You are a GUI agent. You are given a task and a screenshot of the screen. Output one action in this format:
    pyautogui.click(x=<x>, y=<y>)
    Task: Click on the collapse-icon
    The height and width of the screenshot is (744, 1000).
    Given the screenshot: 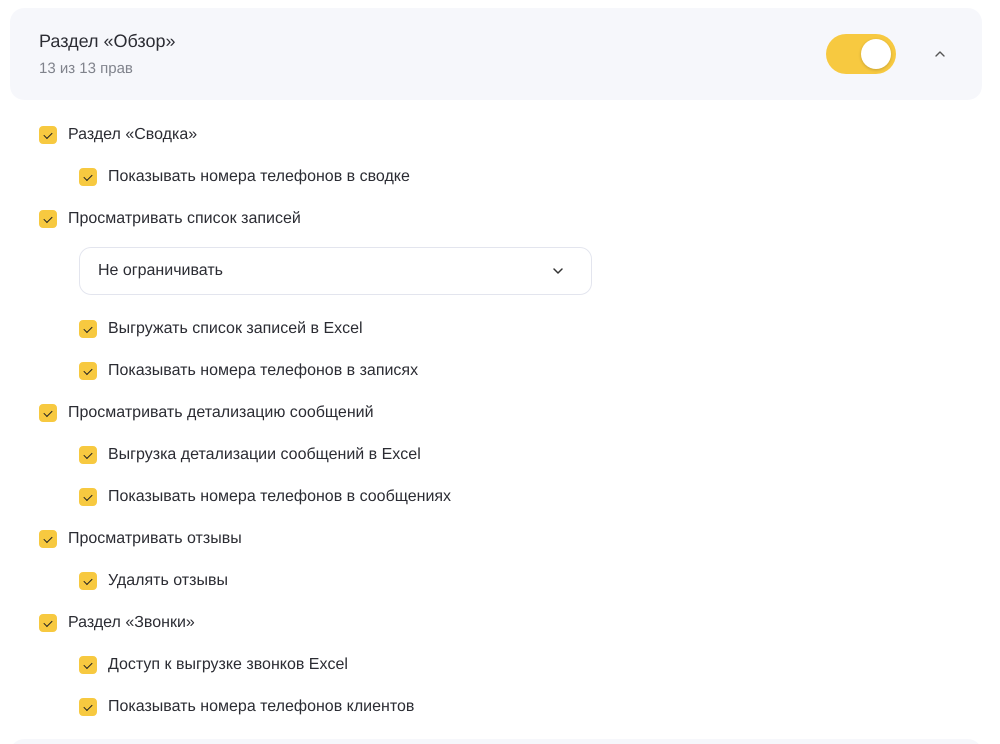 What is the action you would take?
    pyautogui.click(x=940, y=54)
    